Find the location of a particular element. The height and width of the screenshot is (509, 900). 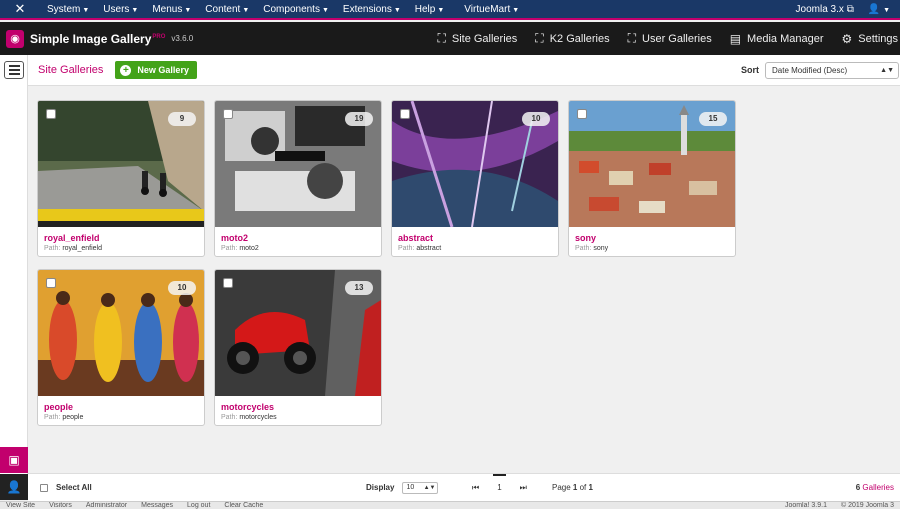

user-icon: 👤 is located at coordinates (874, 9).